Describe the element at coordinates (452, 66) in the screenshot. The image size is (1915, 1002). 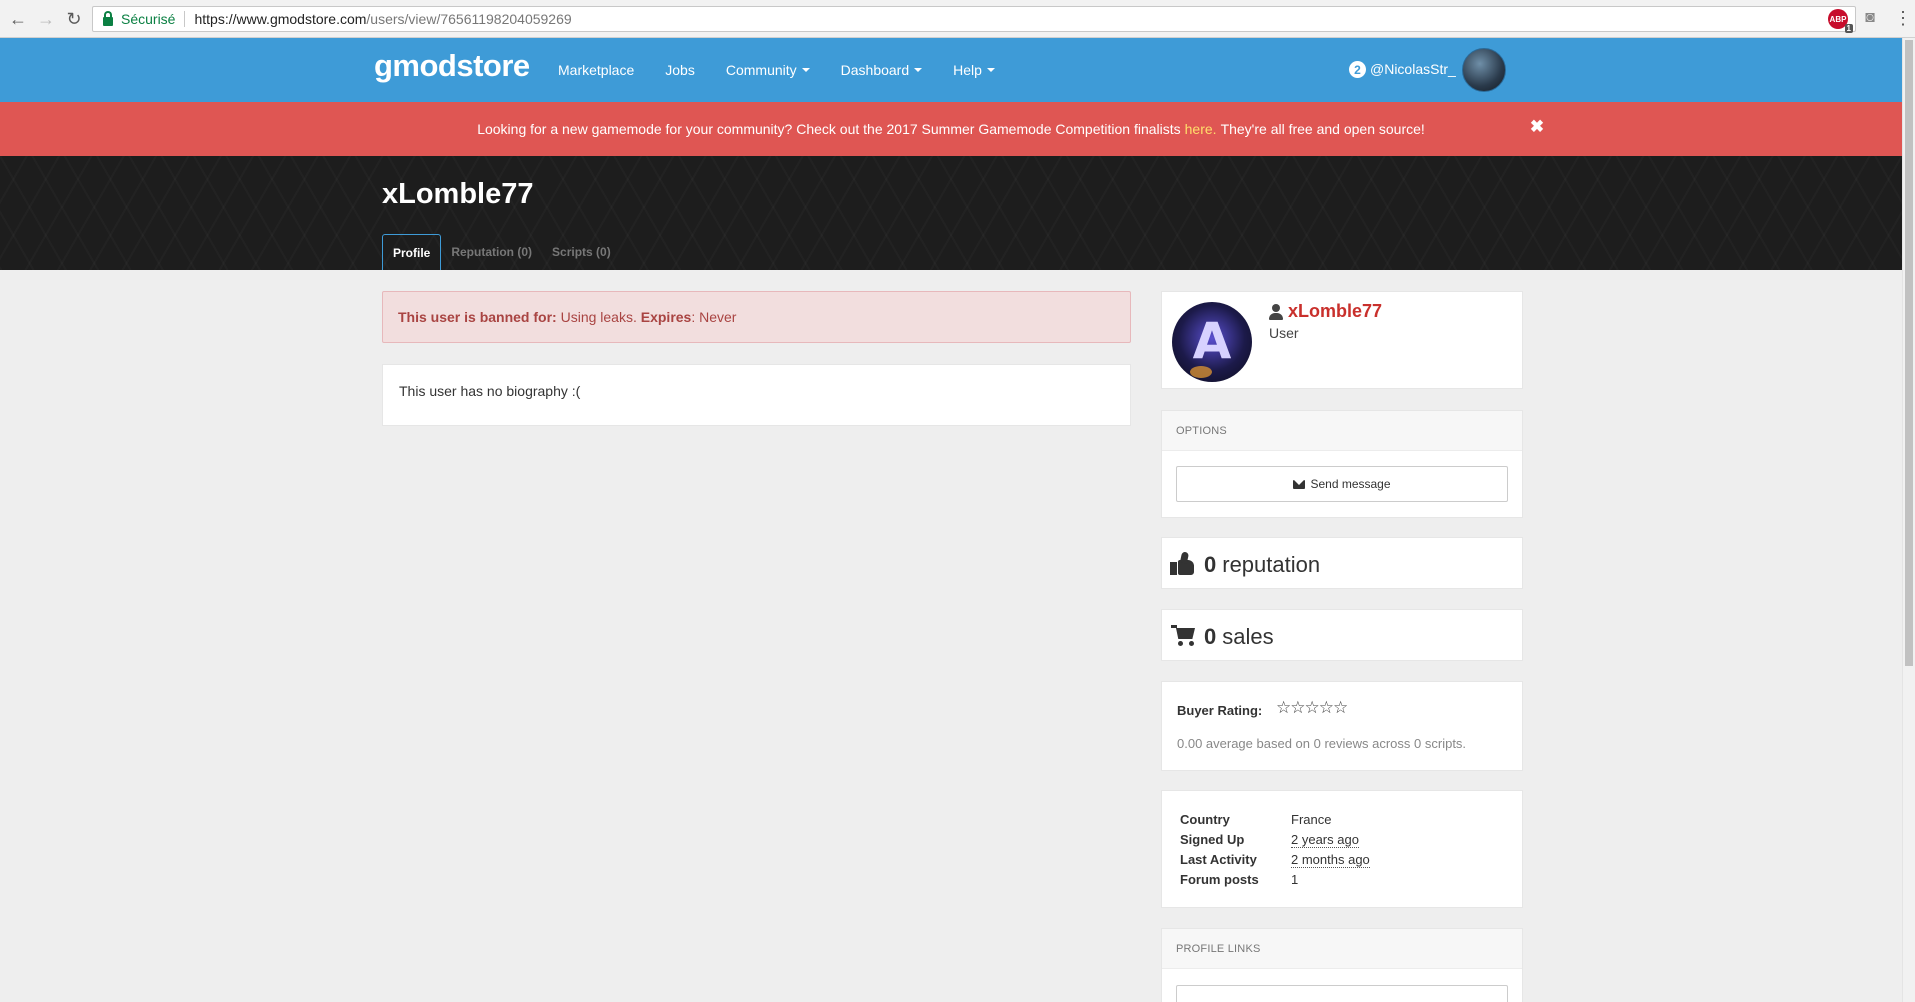
I see `site-logo: gmodstore` at that location.